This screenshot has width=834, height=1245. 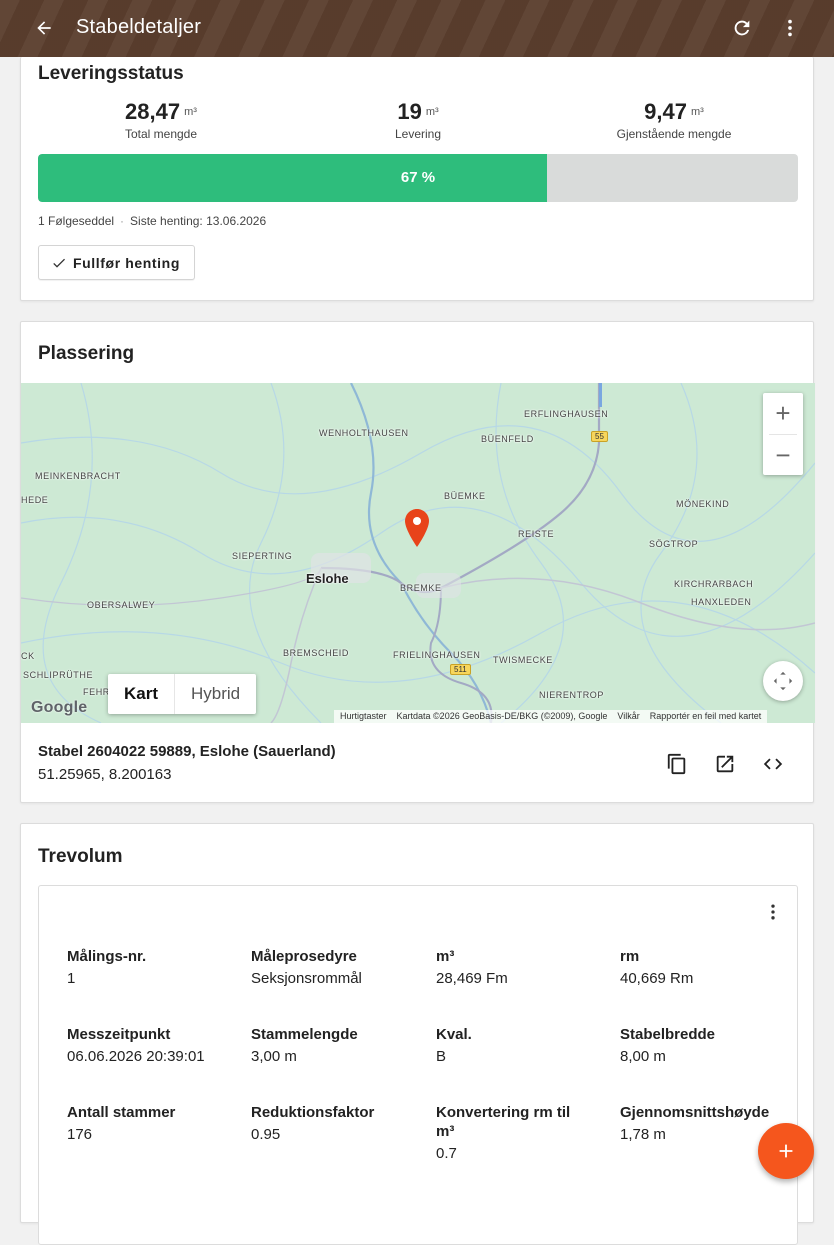 I want to click on map-type-toggle: Kart Hybrid, so click(x=182, y=694).